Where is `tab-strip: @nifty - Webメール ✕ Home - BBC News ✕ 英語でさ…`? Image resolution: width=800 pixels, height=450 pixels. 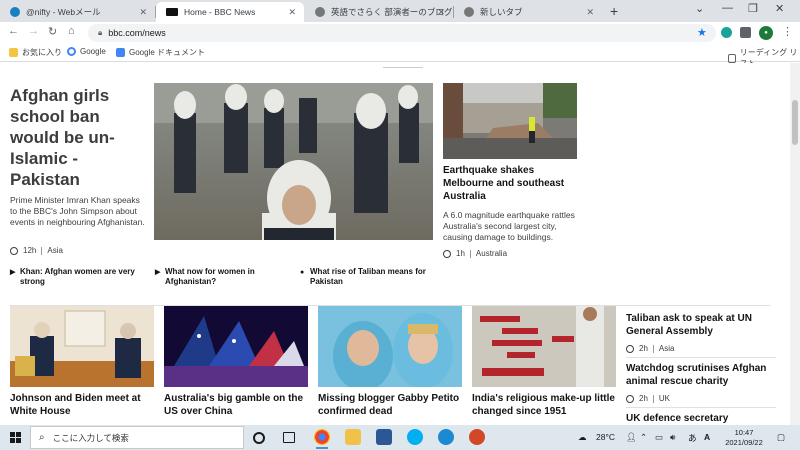 tab-strip: @nifty - Webメール ✕ Home - BBC News ✕ 英語でさ… is located at coordinates (400, 11).